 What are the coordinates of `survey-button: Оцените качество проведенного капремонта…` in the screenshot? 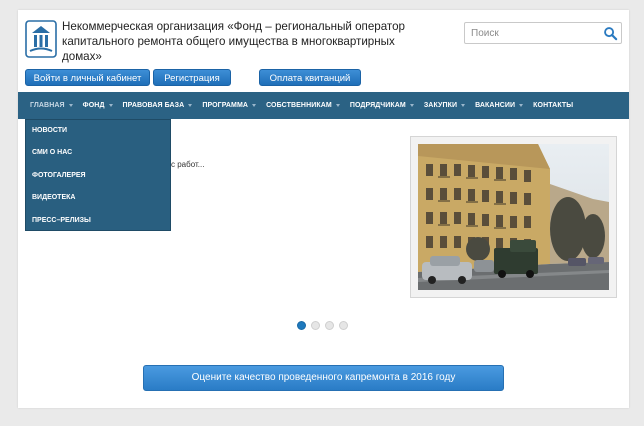 It's located at (323, 378).